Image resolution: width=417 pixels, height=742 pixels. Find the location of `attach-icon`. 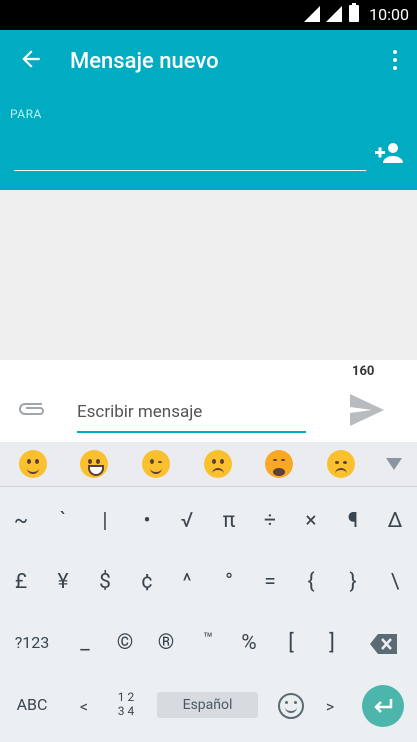

attach-icon is located at coordinates (32, 409).